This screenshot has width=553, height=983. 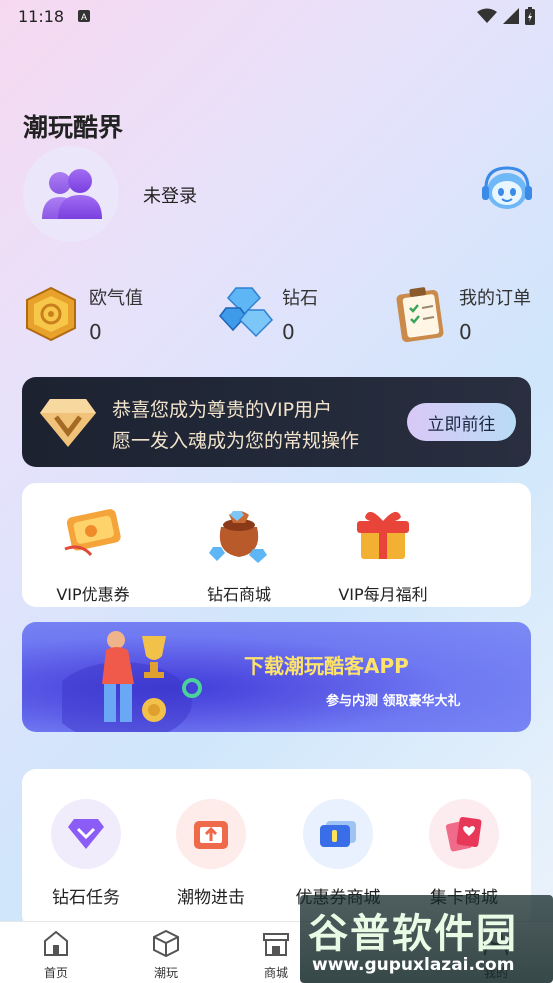 I want to click on tab-trend: 潮玩, so click(x=166, y=954).